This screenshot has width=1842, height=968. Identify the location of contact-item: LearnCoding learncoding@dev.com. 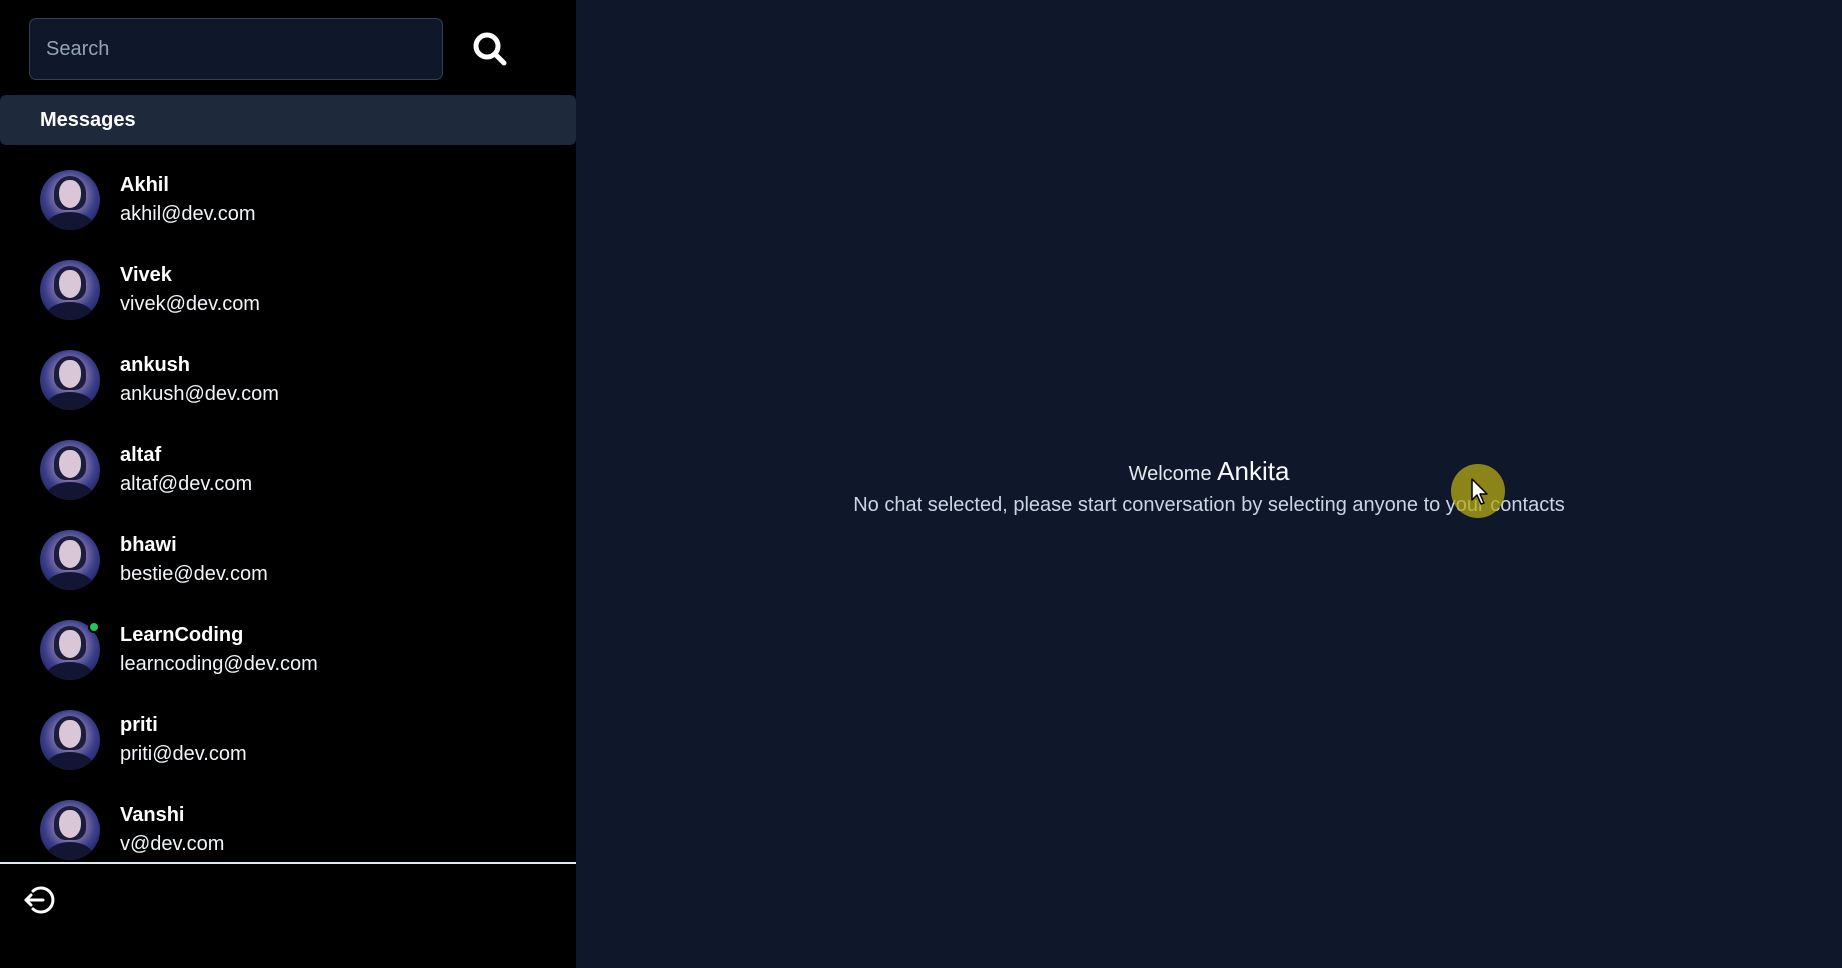
(288, 650).